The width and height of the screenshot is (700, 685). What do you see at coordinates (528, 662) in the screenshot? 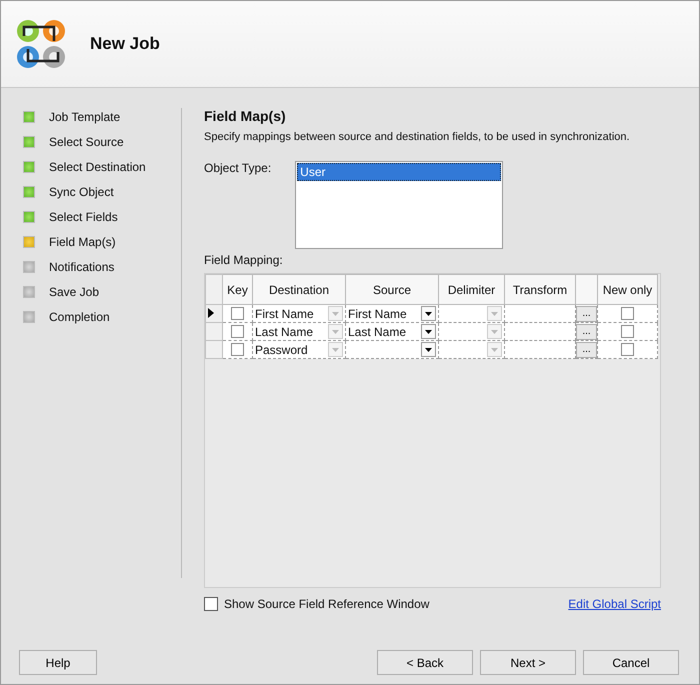
I see `wizard-button: Next >` at bounding box center [528, 662].